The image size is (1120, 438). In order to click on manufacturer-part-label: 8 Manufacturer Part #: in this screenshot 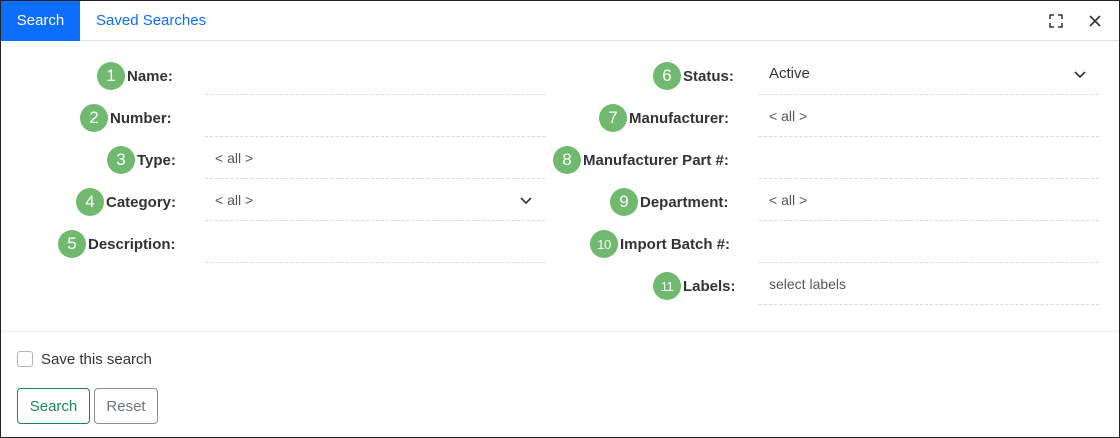, I will do `click(641, 160)`.